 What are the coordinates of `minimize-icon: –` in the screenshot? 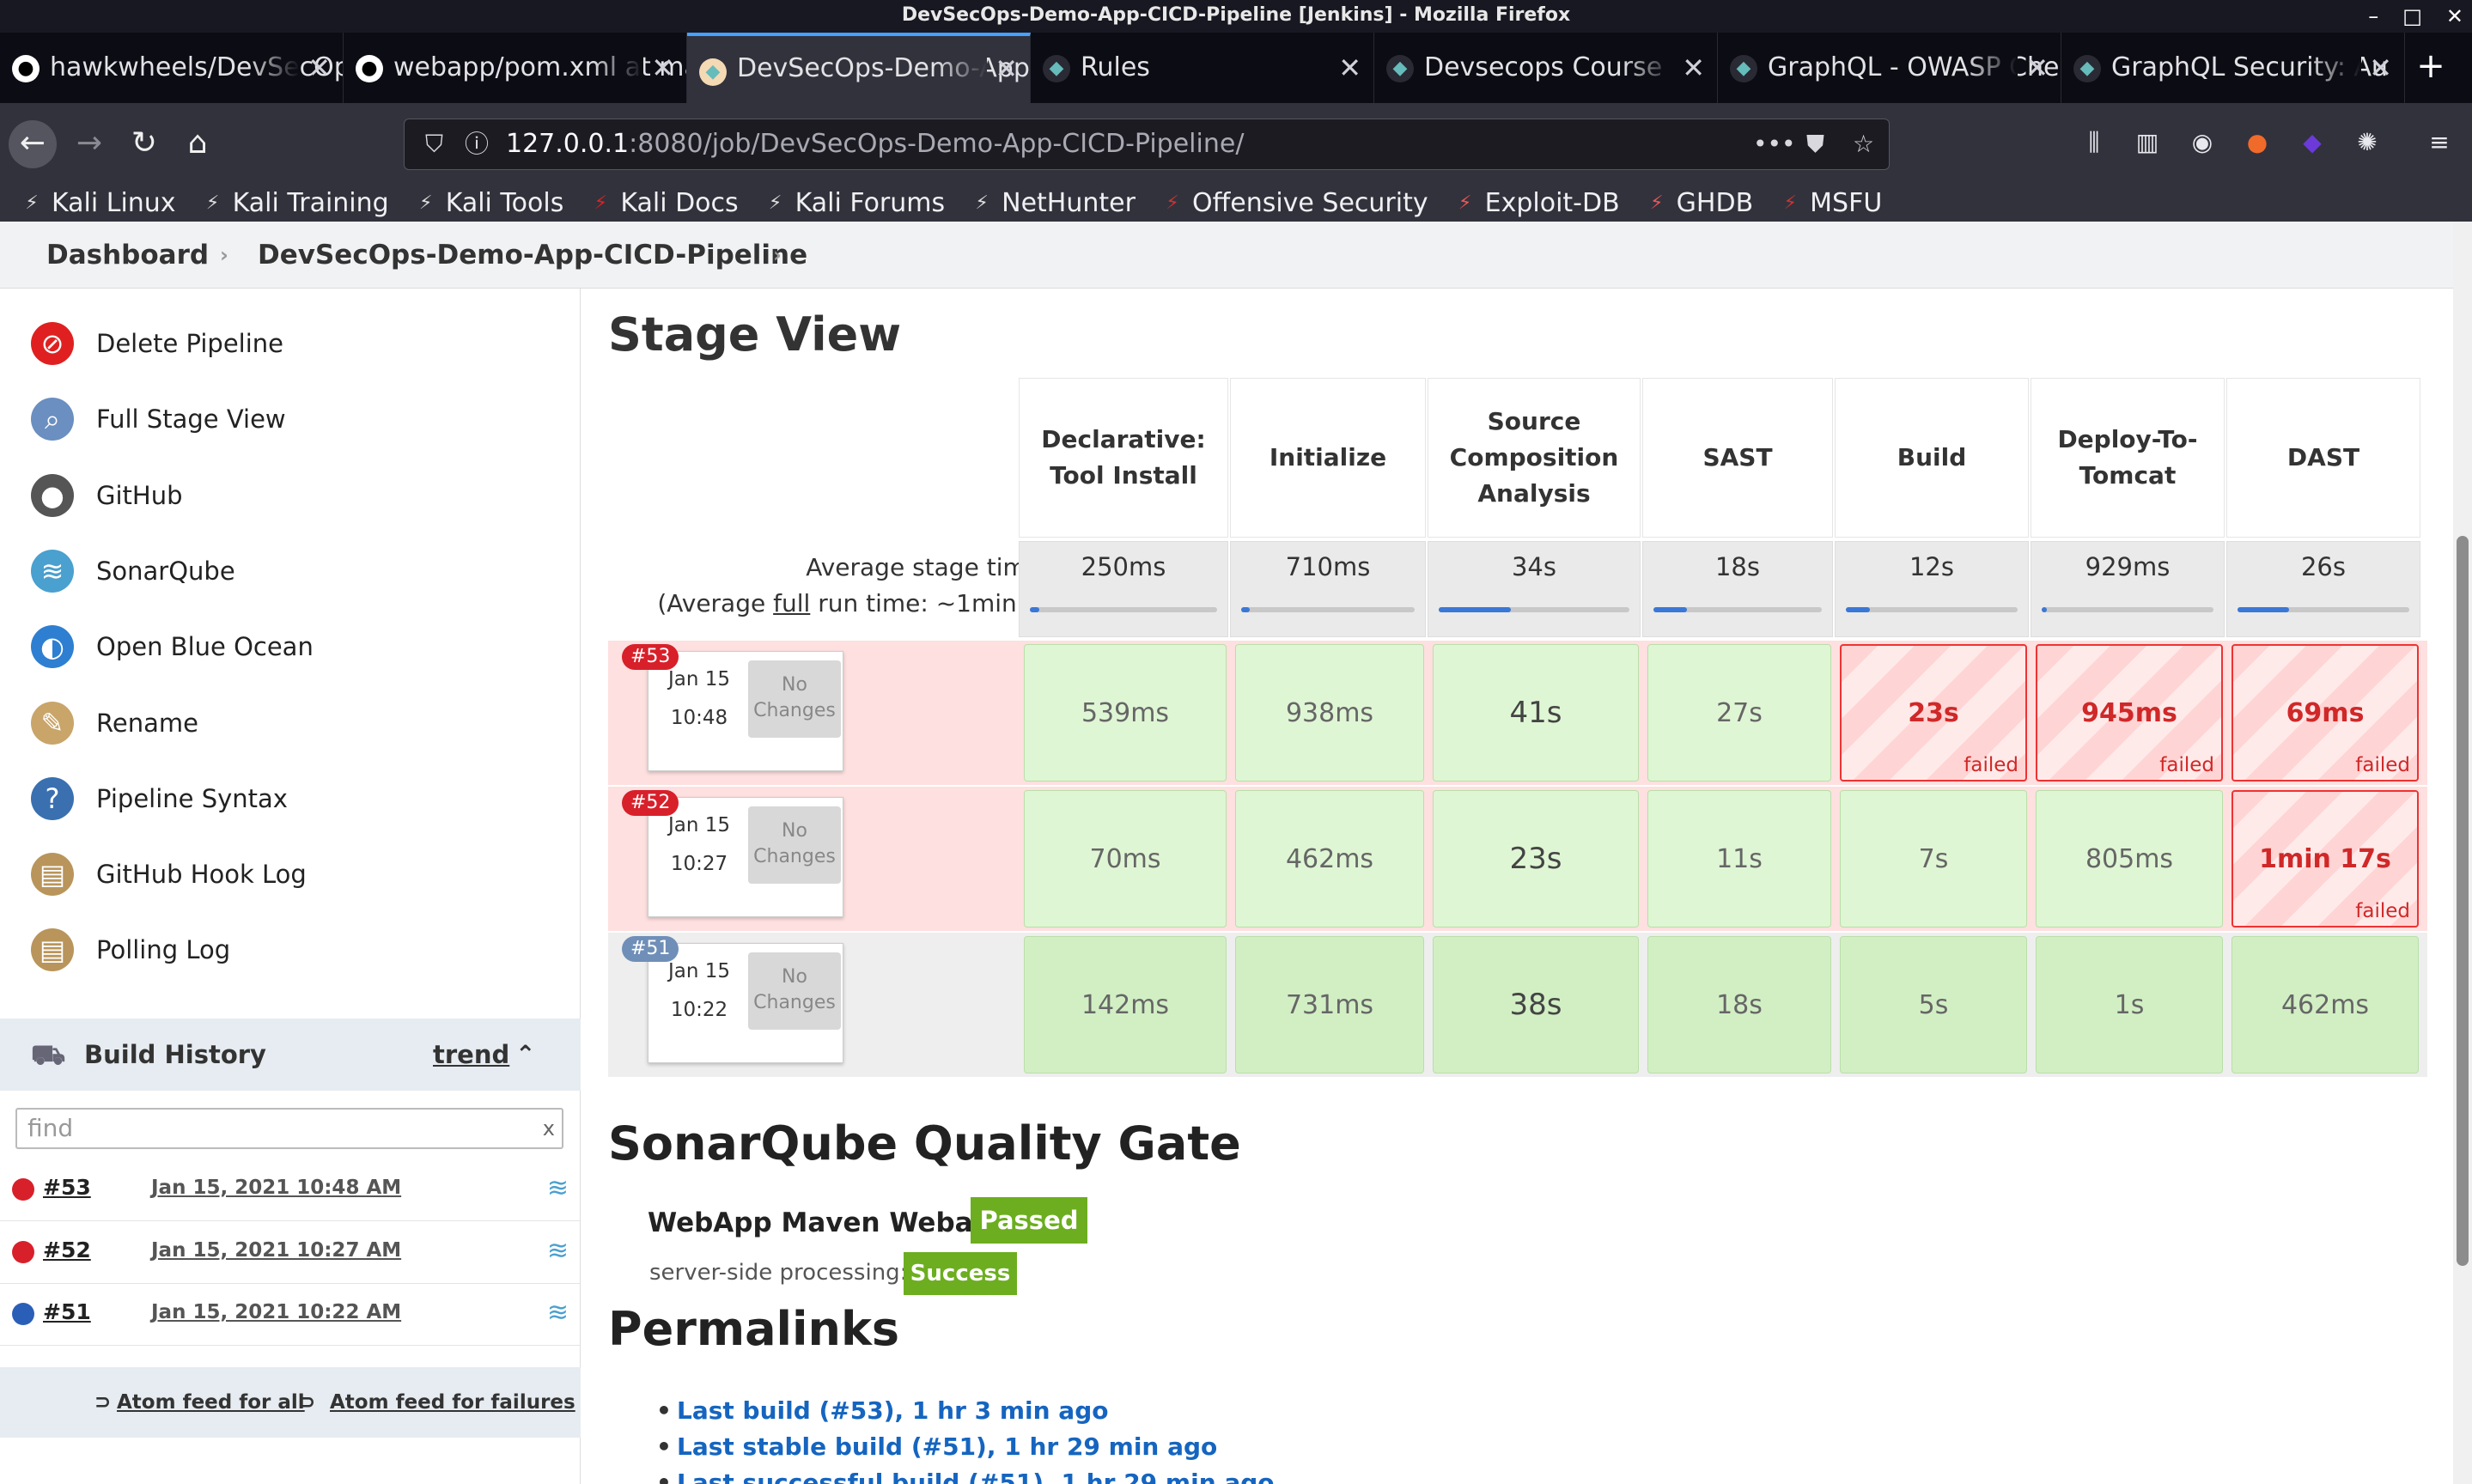 It's located at (2373, 16).